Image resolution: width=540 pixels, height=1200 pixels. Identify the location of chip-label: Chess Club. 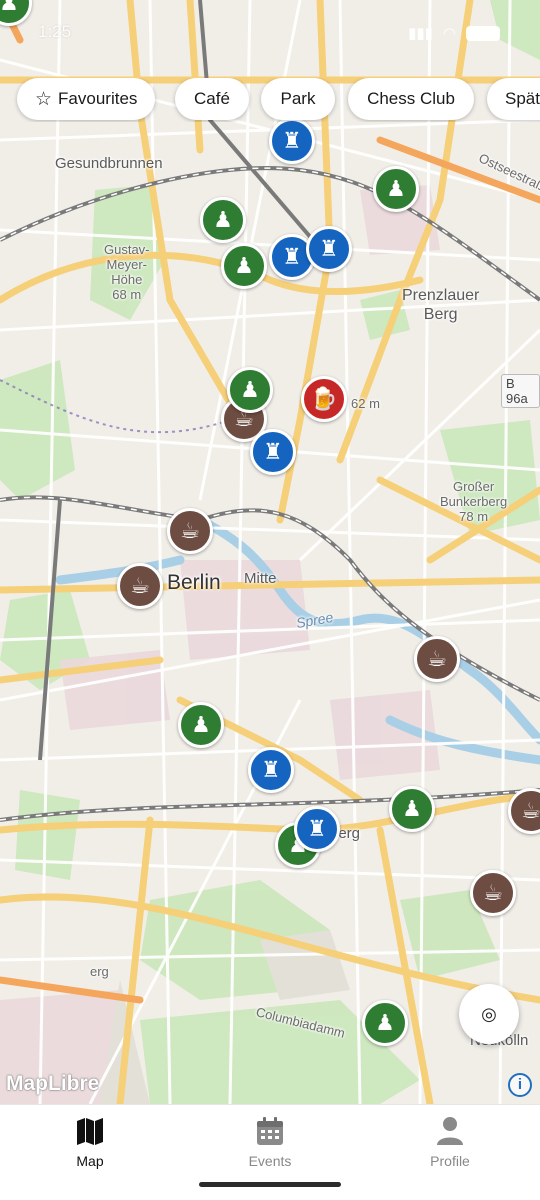
(411, 98).